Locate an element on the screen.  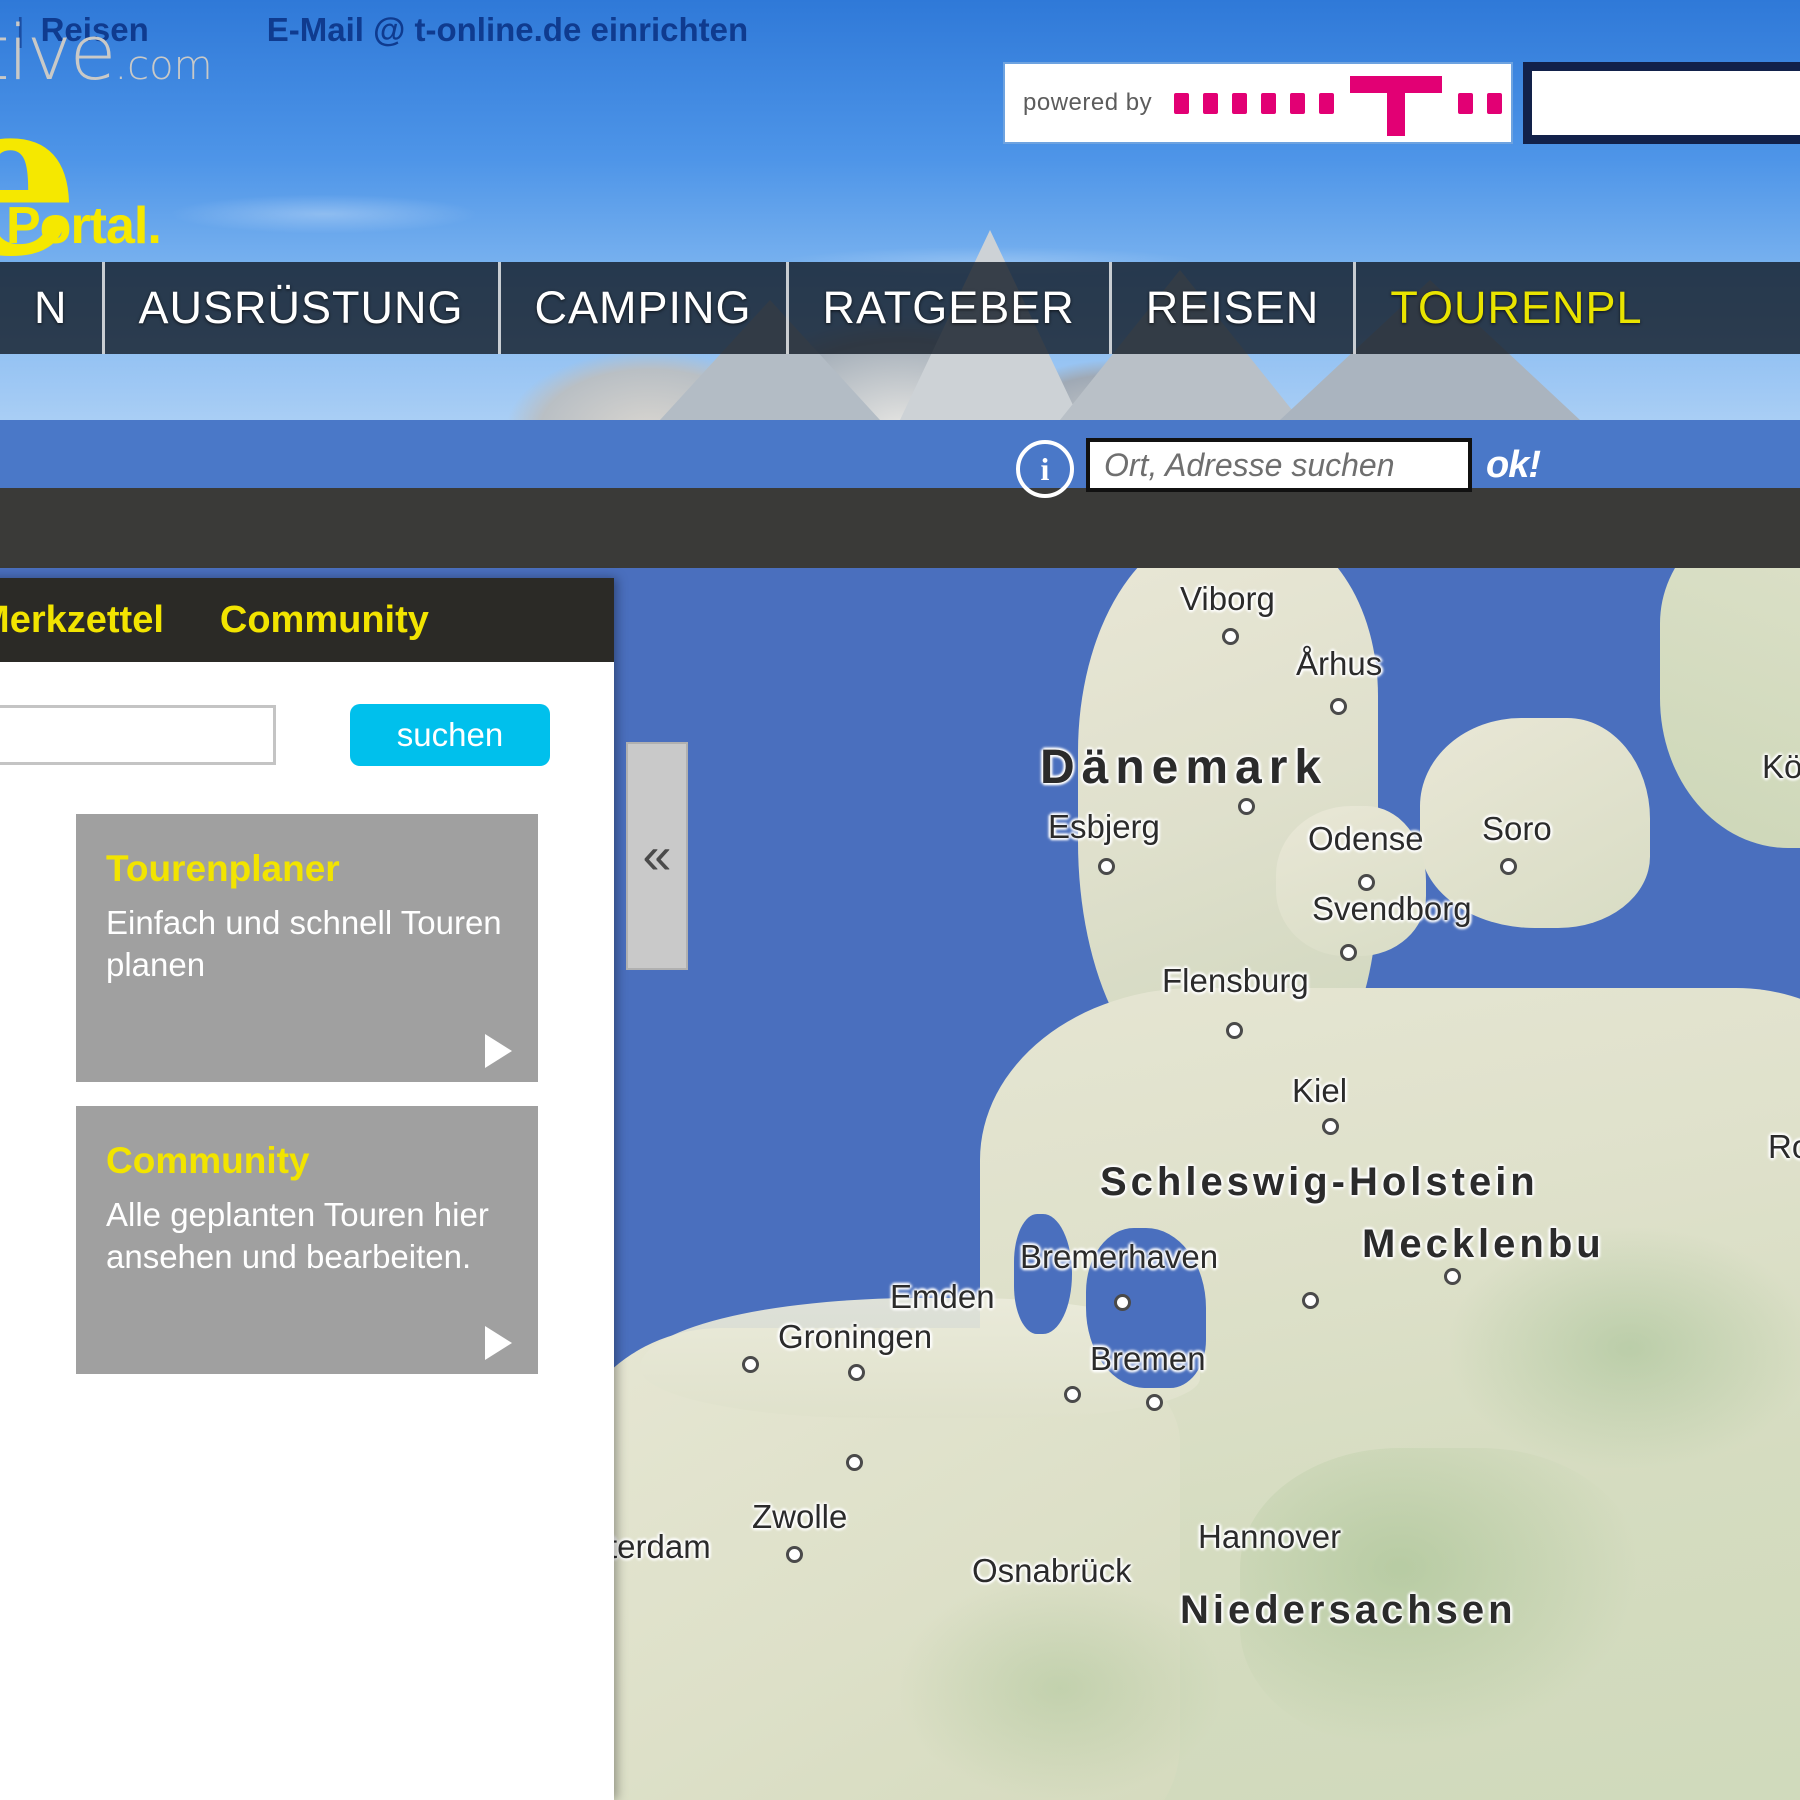
outdooractive-logo-suffix: .com is located at coordinates (163, 66).